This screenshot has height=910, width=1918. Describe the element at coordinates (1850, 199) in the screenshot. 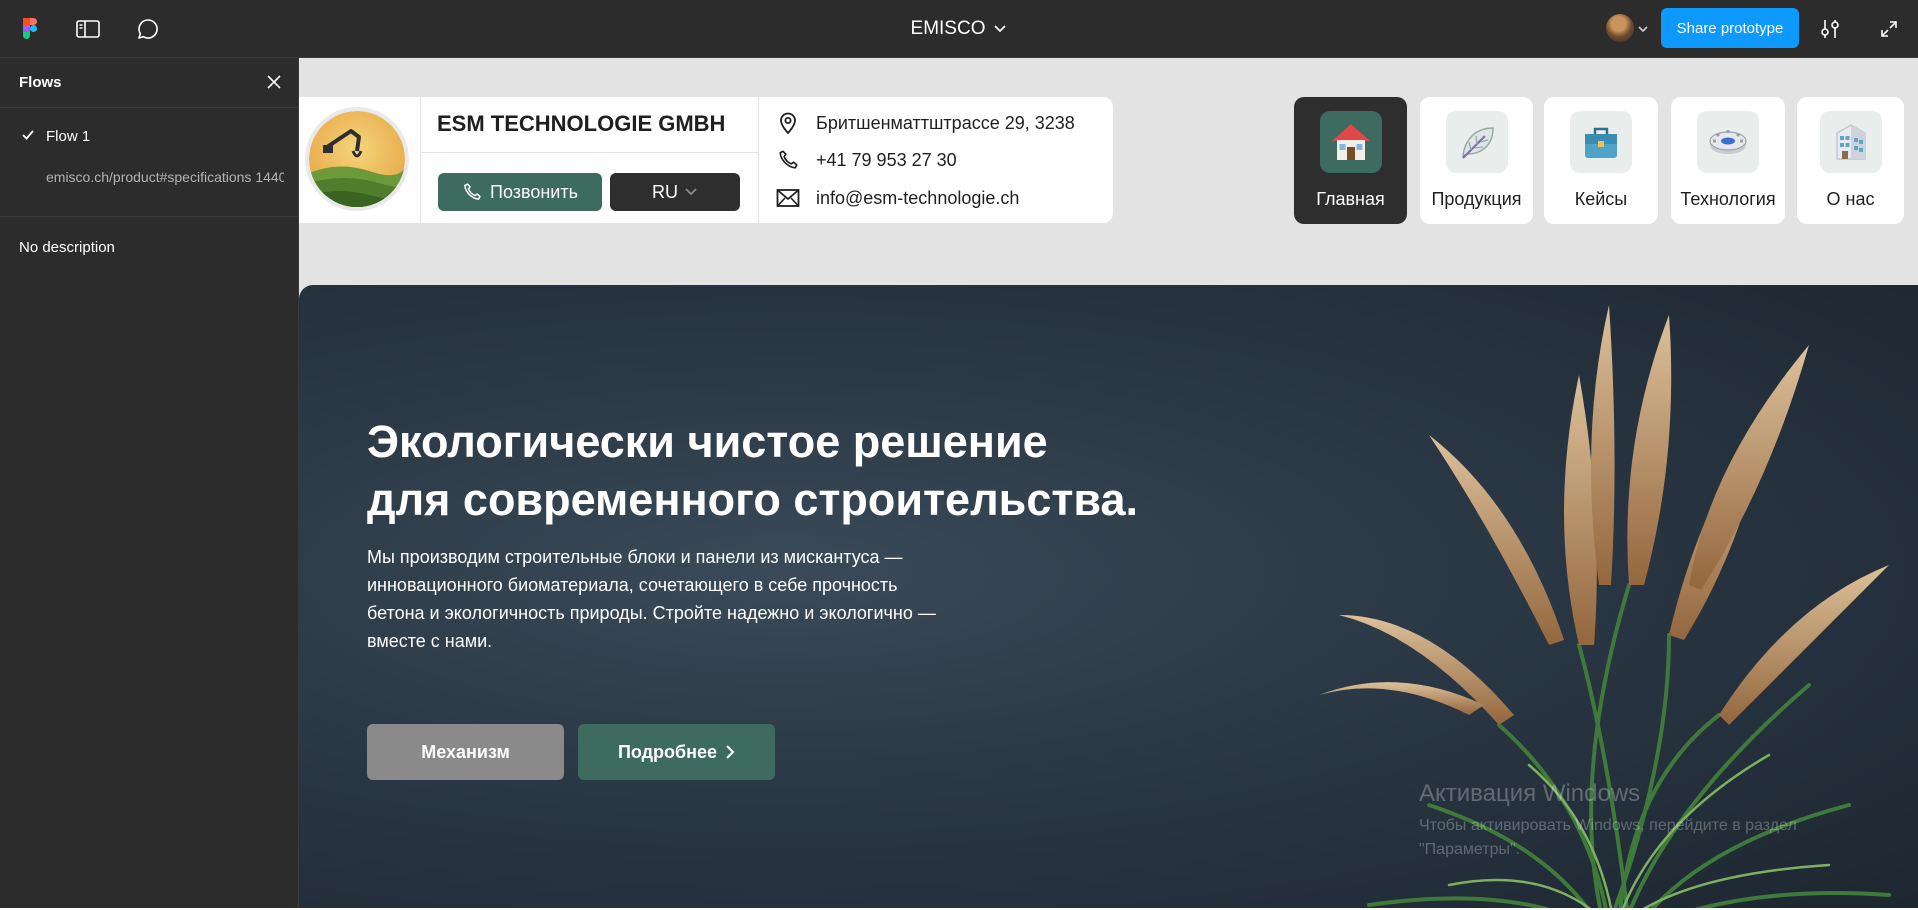

I see `nav-label: О нас` at that location.